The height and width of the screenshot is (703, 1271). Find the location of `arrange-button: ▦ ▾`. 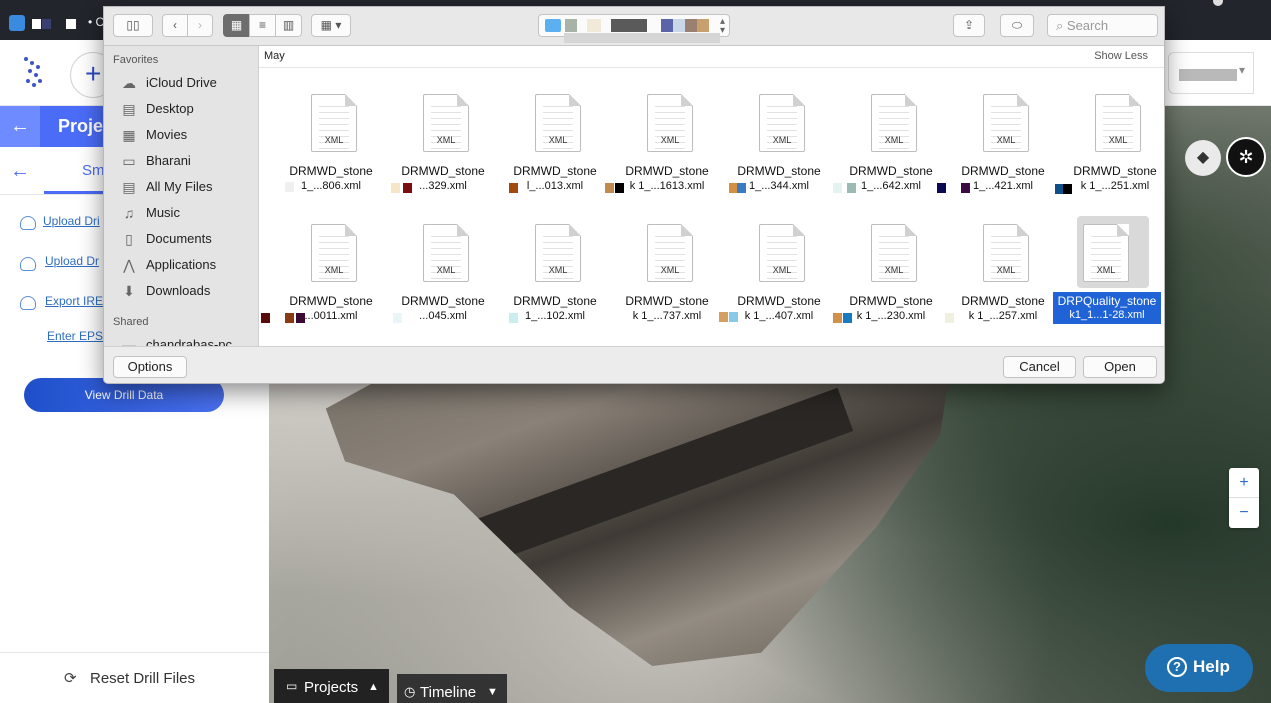

arrange-button: ▦ ▾ is located at coordinates (331, 25).